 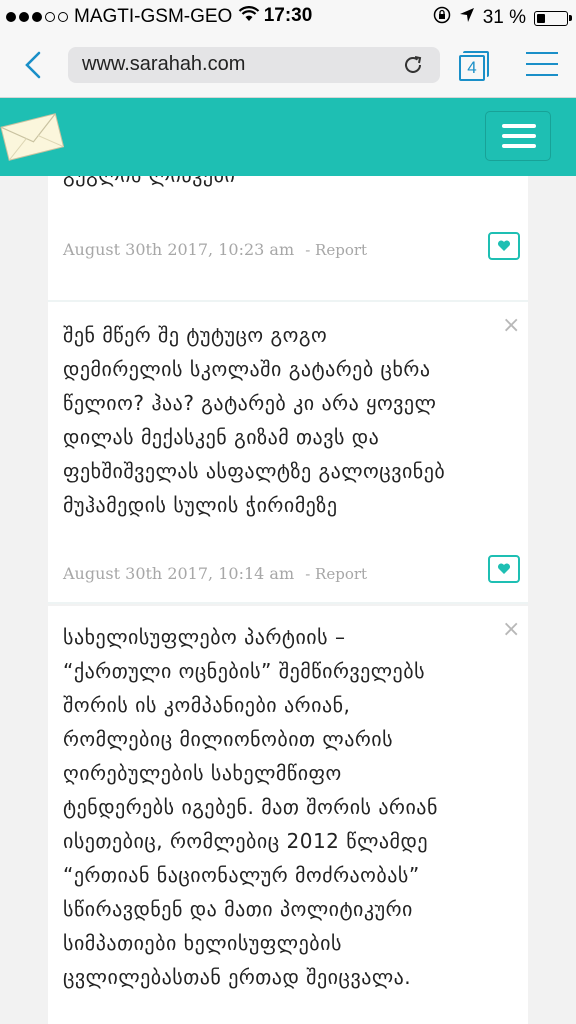 What do you see at coordinates (542, 65) in the screenshot?
I see `menu-icon` at bounding box center [542, 65].